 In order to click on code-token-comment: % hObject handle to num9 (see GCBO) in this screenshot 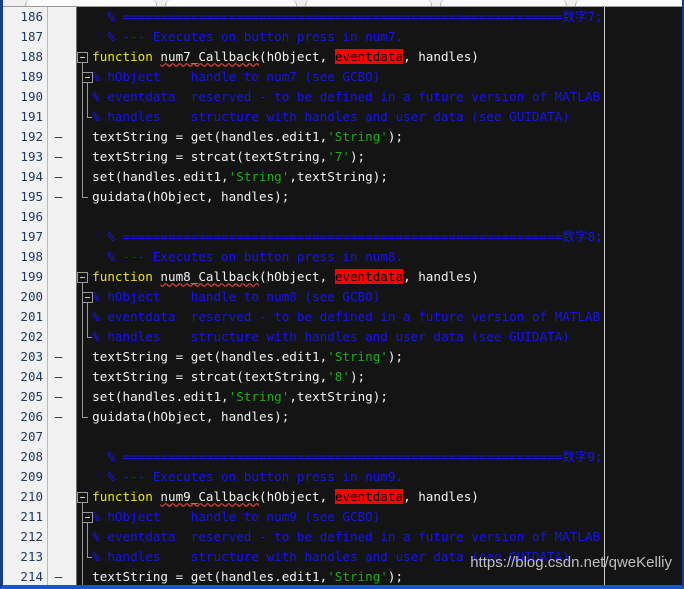, I will do `click(229, 516)`.